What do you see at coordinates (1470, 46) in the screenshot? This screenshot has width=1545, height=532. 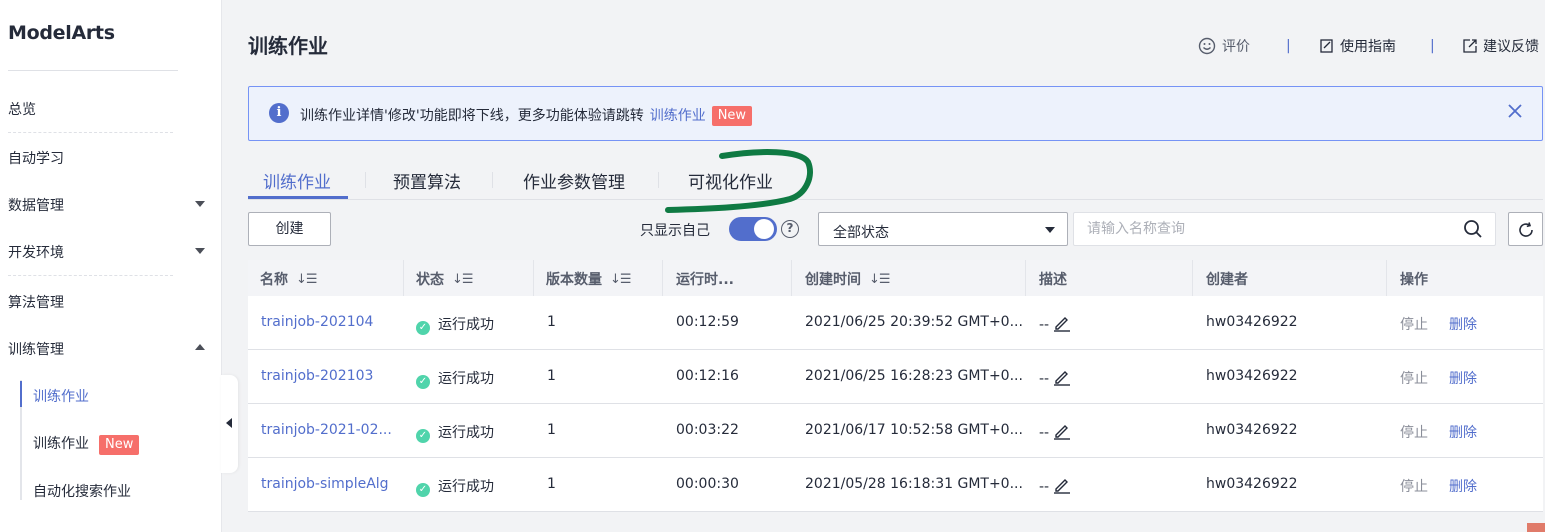 I see `external-link-icon` at bounding box center [1470, 46].